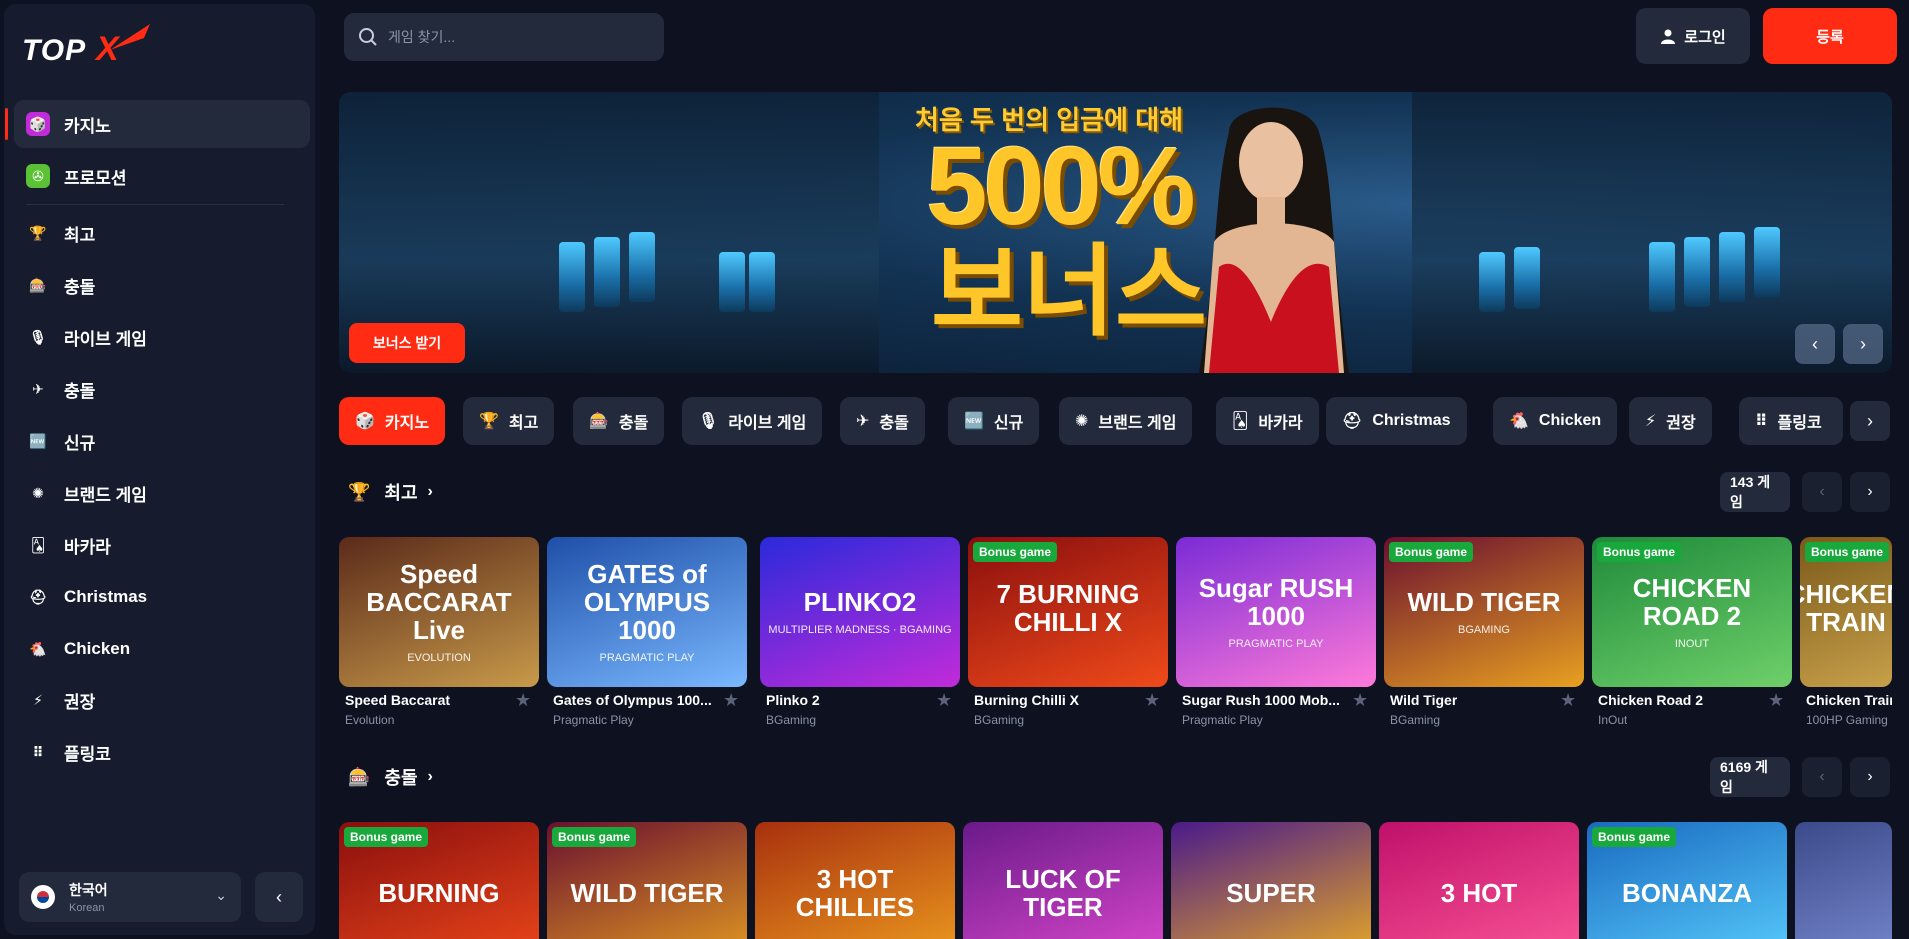 The image size is (1909, 939). What do you see at coordinates (162, 389) in the screenshot?
I see `sidebar-item: ✈ 충돌` at bounding box center [162, 389].